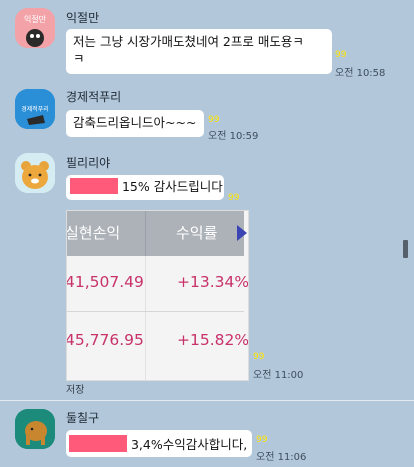 This screenshot has width=414, height=467. I want to click on message-bubble: 3,4%수익감사합니다,, so click(159, 443).